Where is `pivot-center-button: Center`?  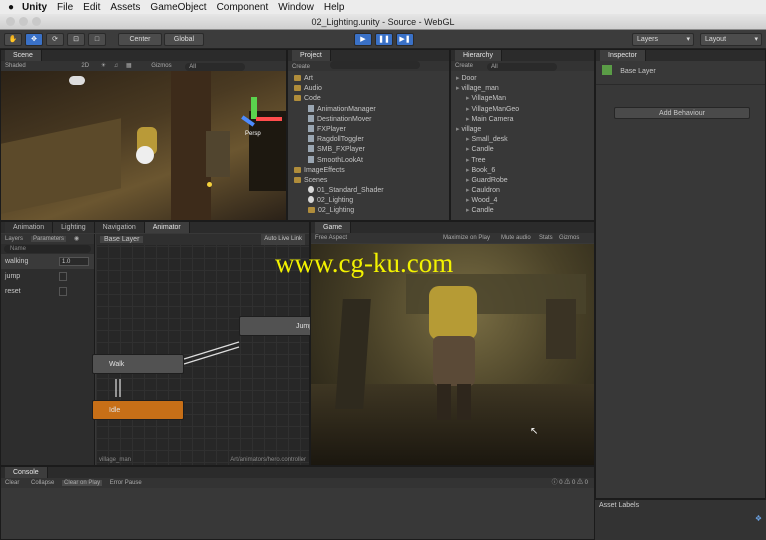 pivot-center-button: Center is located at coordinates (140, 39).